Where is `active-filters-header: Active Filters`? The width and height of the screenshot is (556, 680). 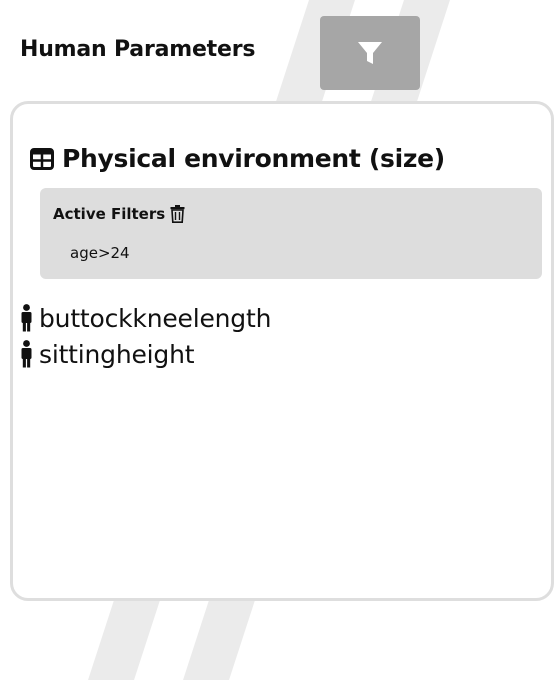
active-filters-header: Active Filters is located at coordinates (119, 214).